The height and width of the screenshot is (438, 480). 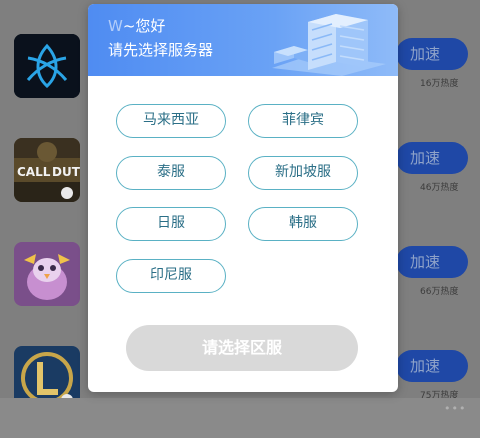 I want to click on server-option-korea: 韩服, so click(x=303, y=224).